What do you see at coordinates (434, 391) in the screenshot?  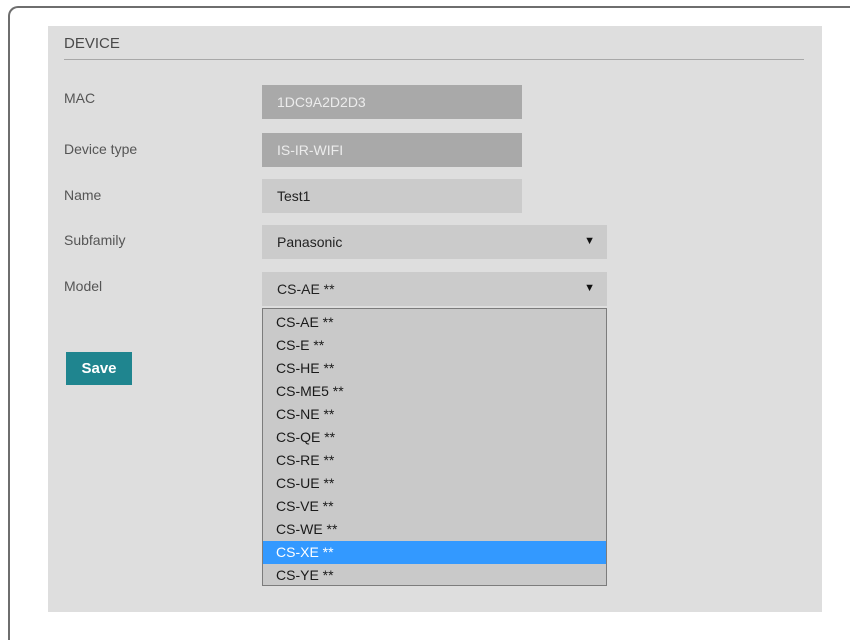 I see `dropdown-option: CS-ME5 **` at bounding box center [434, 391].